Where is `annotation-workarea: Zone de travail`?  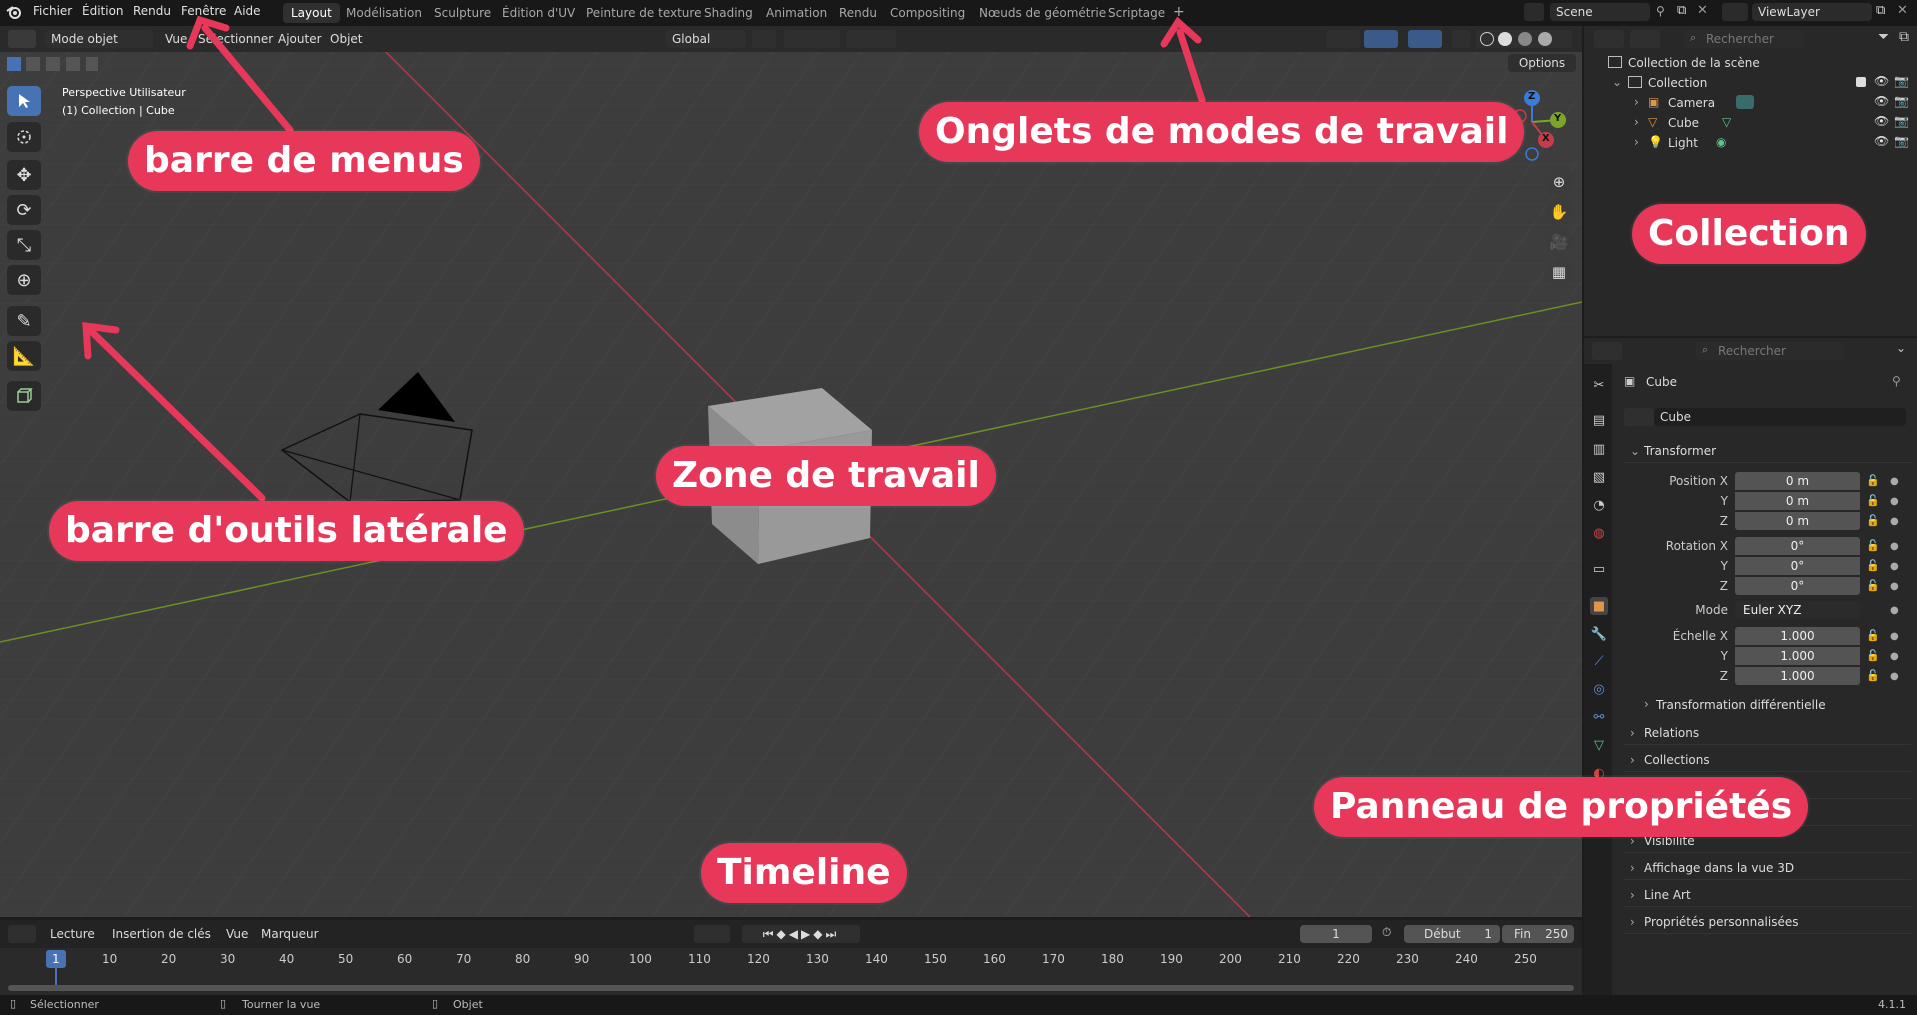 annotation-workarea: Zone de travail is located at coordinates (826, 476).